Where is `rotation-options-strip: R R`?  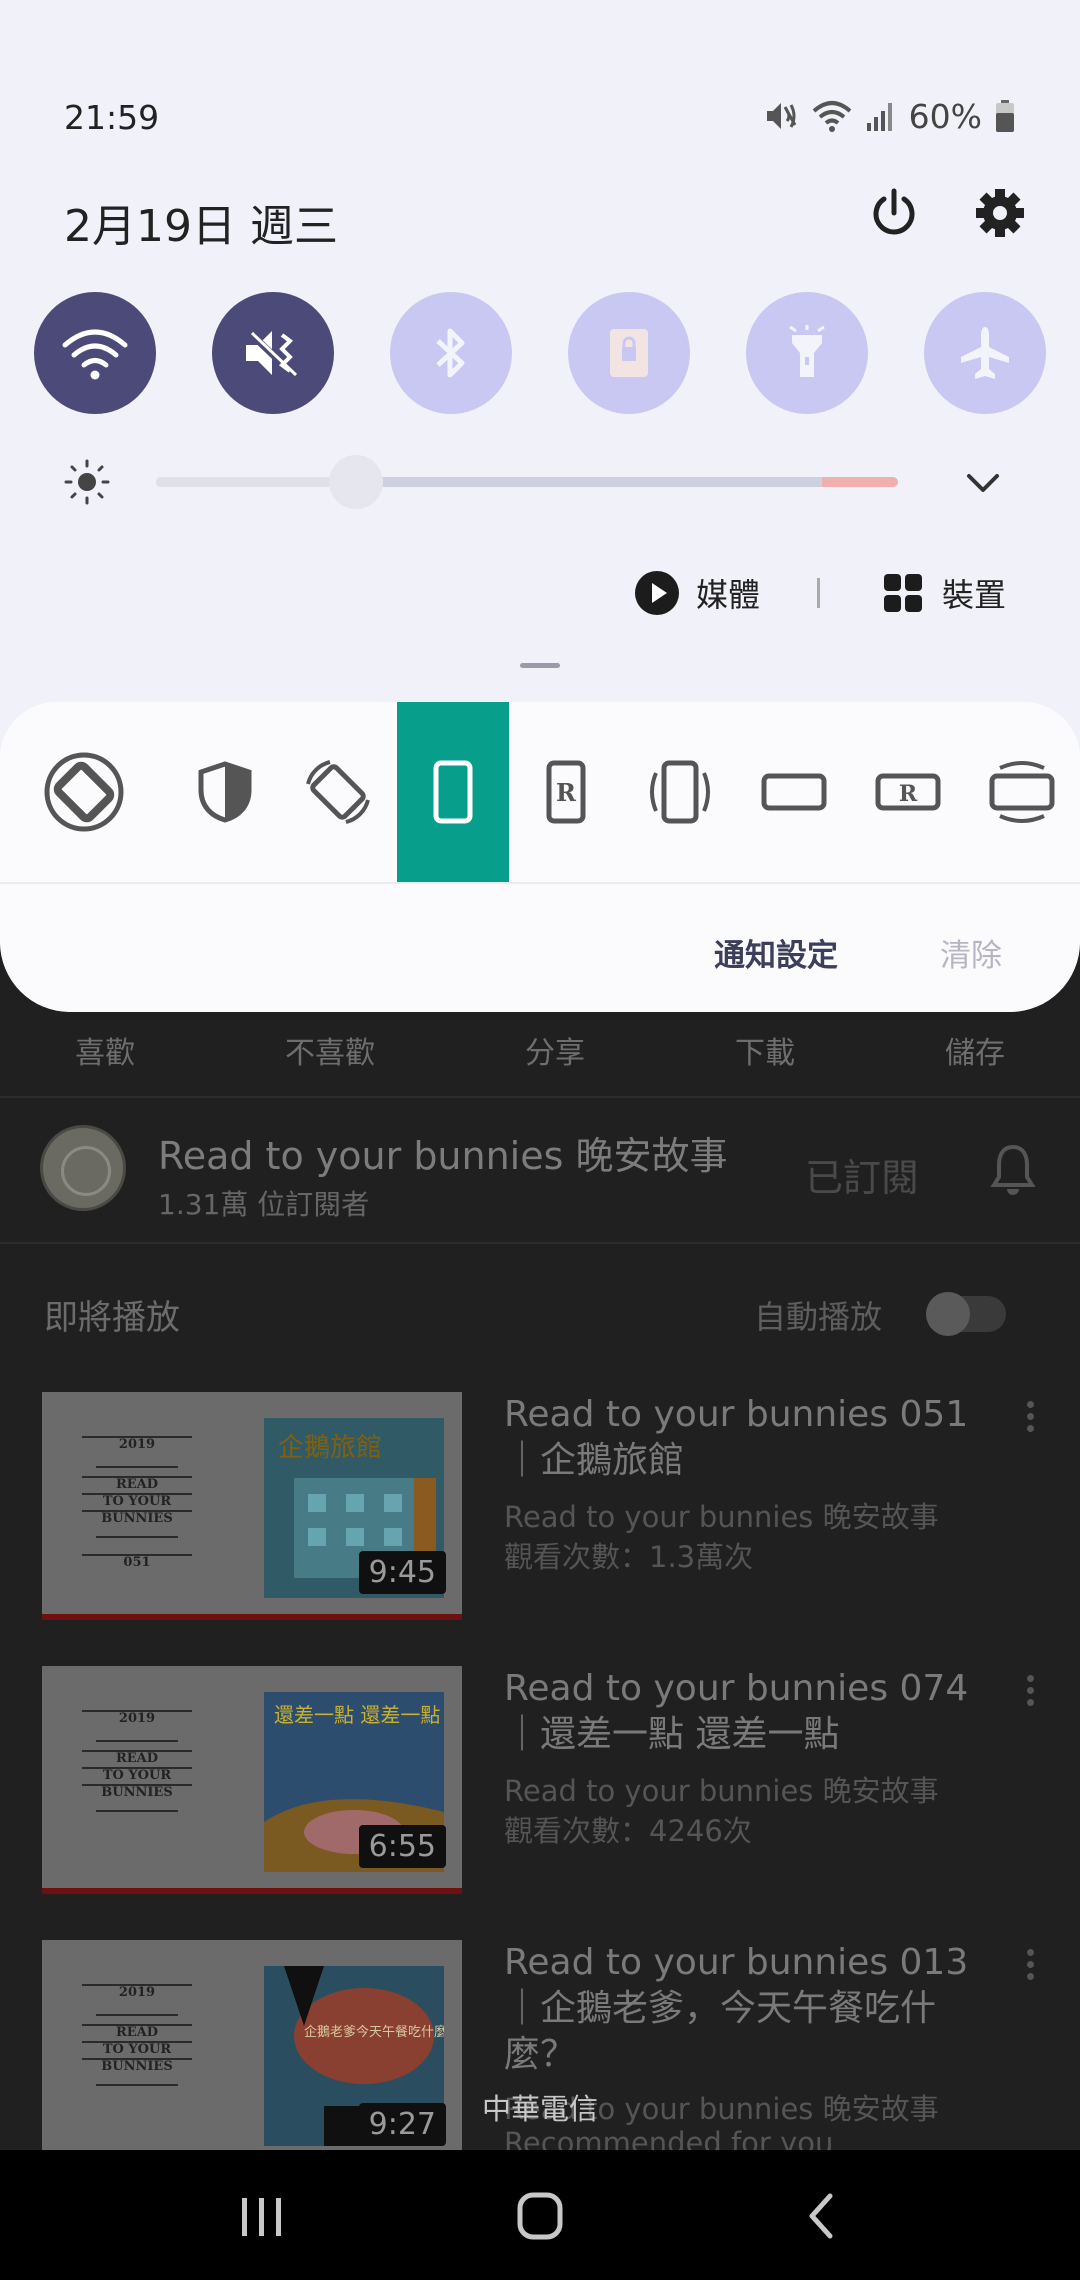
rotation-options-strip: R R is located at coordinates (540, 792).